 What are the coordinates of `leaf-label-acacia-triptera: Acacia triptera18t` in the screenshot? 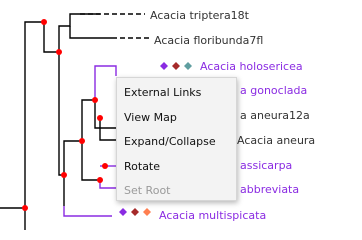 It's located at (199, 15).